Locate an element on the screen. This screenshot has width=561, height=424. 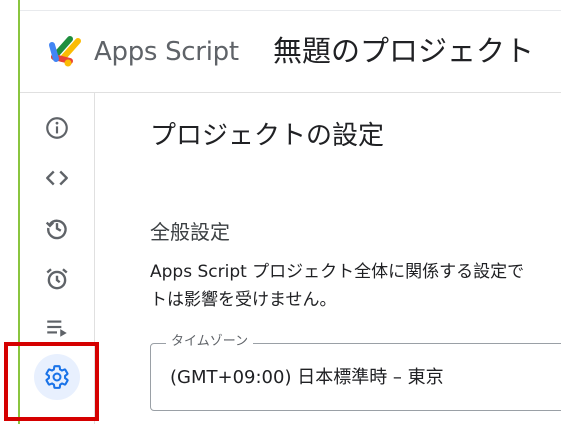
sidebar-item-triggers is located at coordinates (57, 279).